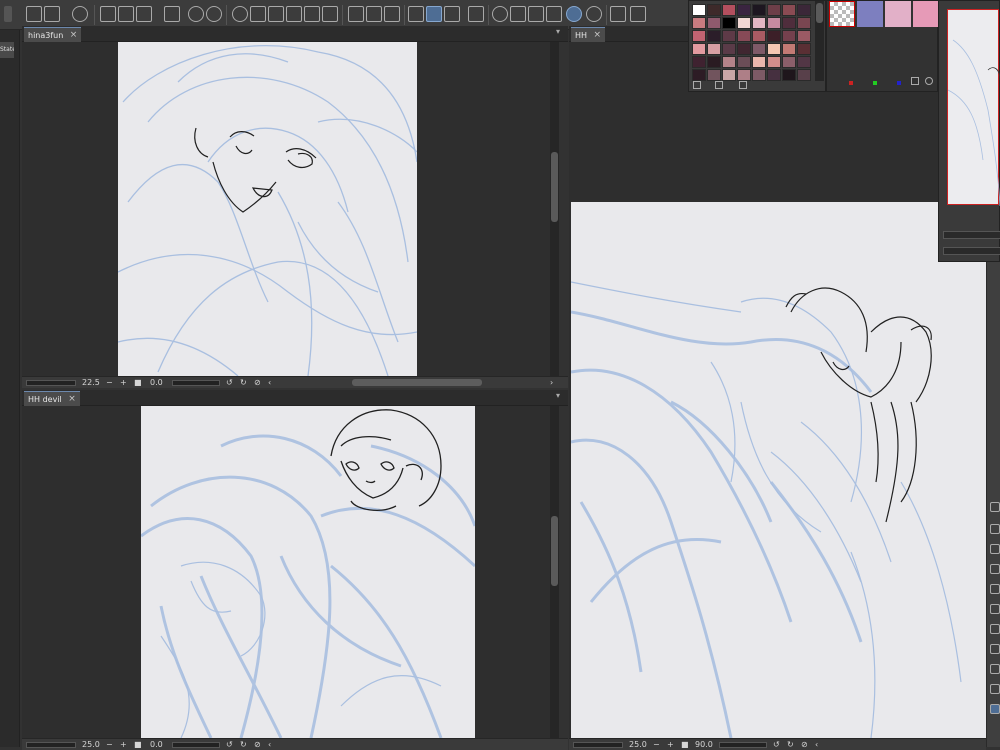 This screenshot has height=750, width=1000. Describe the element at coordinates (91, 382) in the screenshot. I see `zoom-value: 22.5` at that location.